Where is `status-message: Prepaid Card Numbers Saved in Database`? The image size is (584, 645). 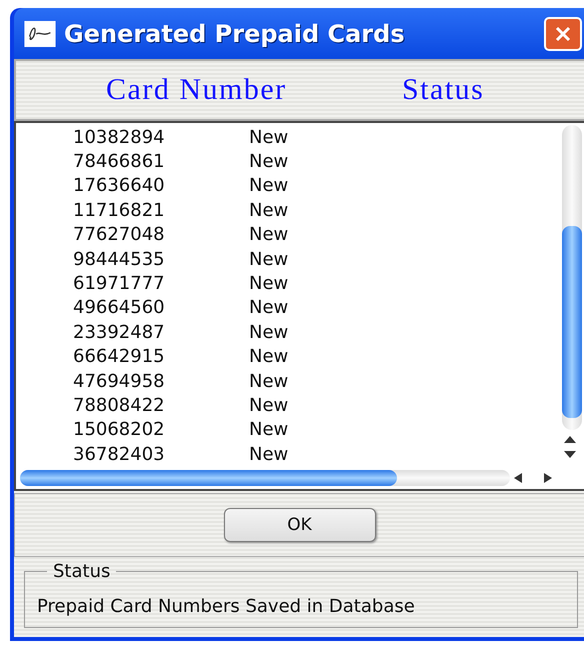 status-message: Prepaid Card Numbers Saved in Database is located at coordinates (226, 606).